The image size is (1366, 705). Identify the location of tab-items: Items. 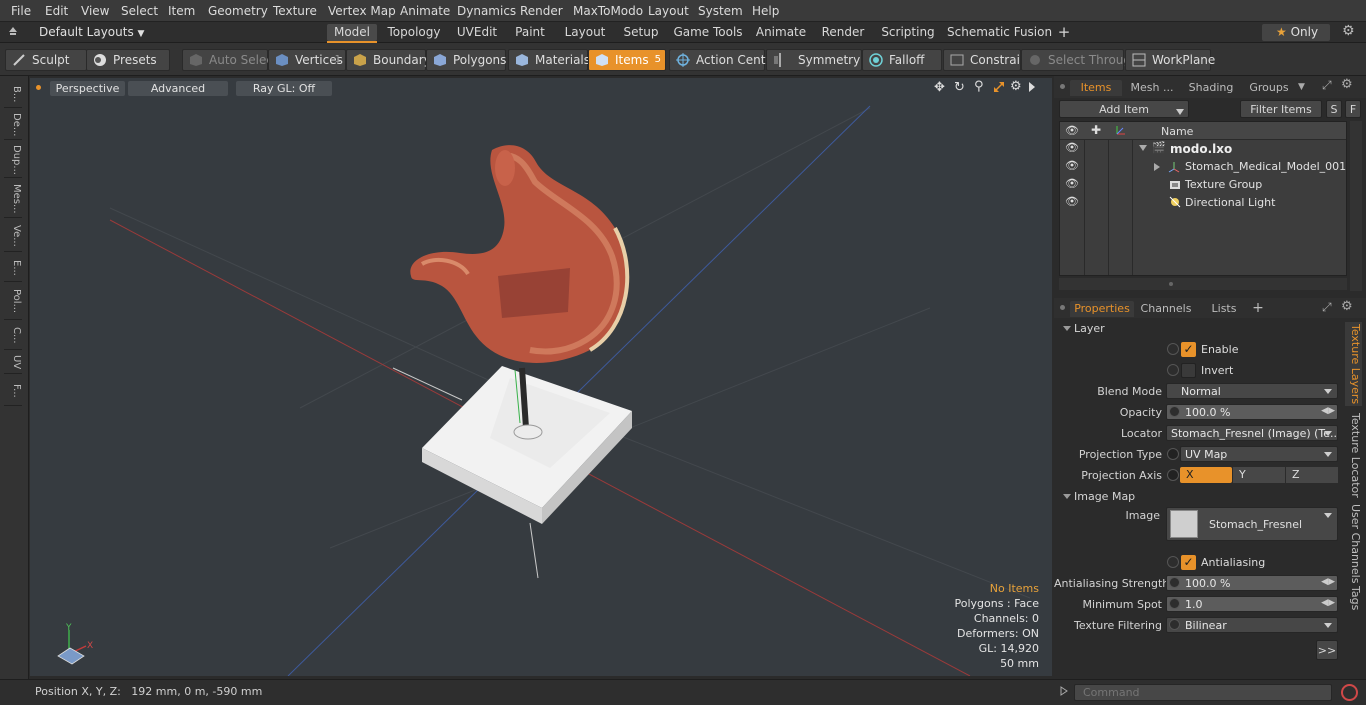
(1096, 88).